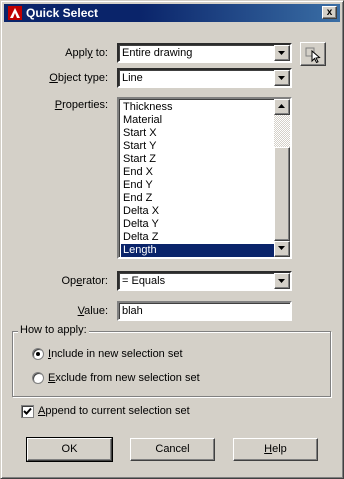 The image size is (344, 479). I want to click on arrow-up-icon, so click(281, 106).